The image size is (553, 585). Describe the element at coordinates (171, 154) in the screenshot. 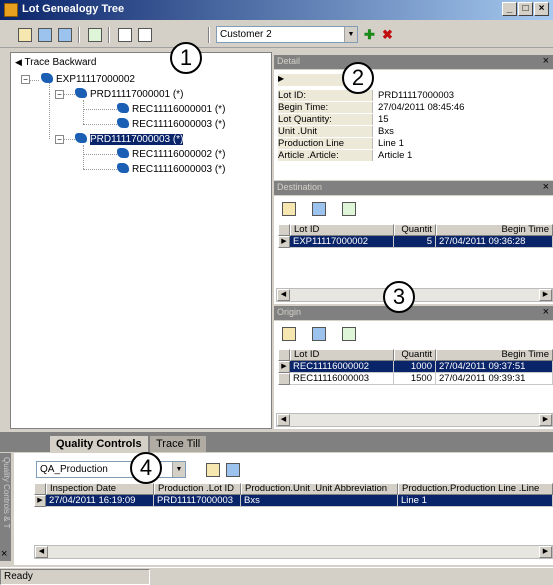

I see `tree-node: REC11116000002 (*)` at that location.